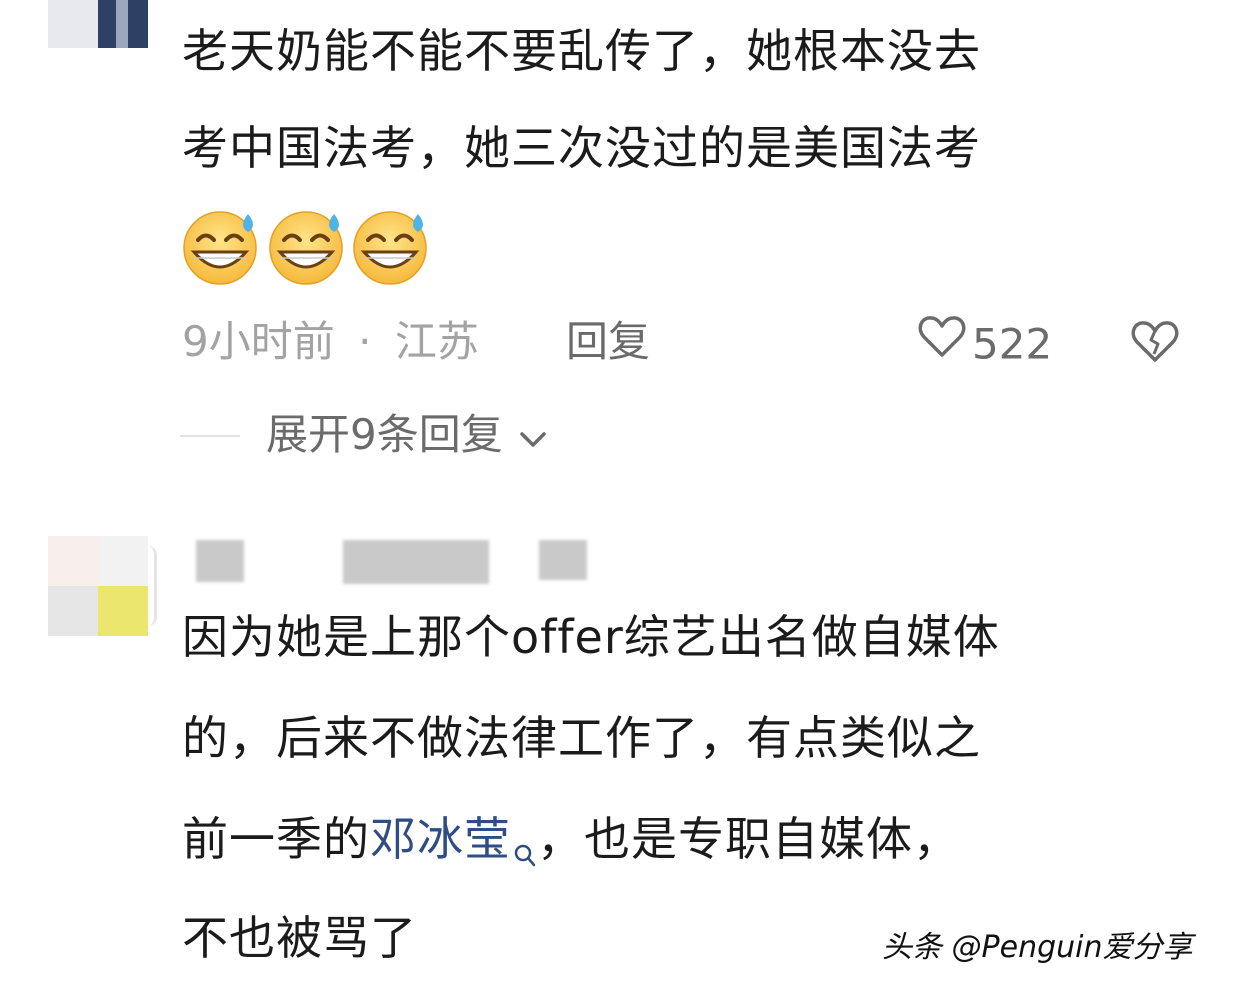  Describe the element at coordinates (533, 438) in the screenshot. I see `chevron-down-icon` at that location.